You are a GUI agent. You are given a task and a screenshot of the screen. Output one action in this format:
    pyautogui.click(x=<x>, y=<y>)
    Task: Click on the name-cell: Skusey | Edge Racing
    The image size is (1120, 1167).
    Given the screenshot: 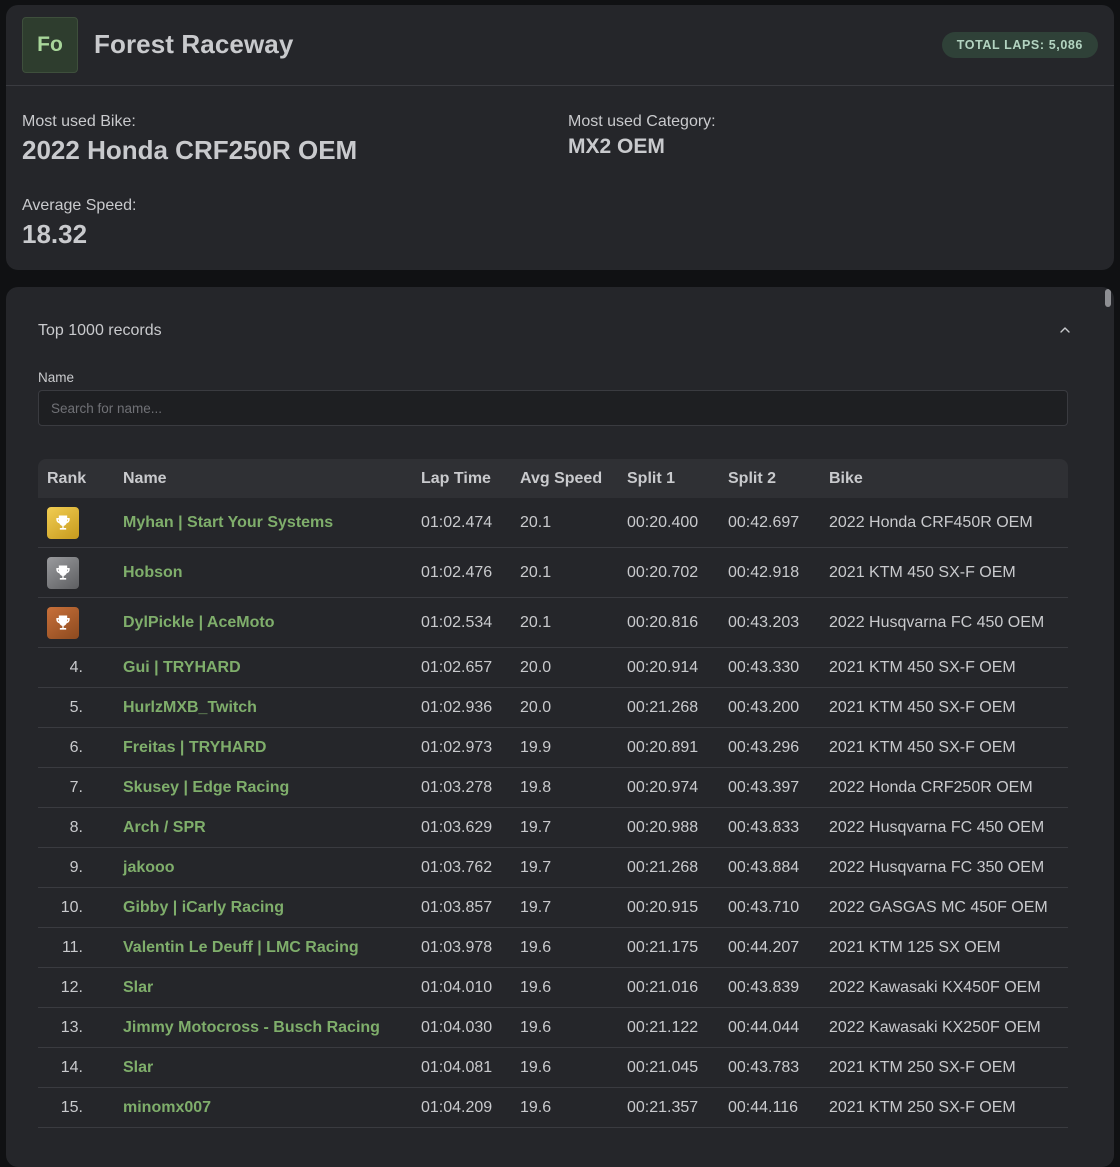 What is the action you would take?
    pyautogui.click(x=272, y=787)
    